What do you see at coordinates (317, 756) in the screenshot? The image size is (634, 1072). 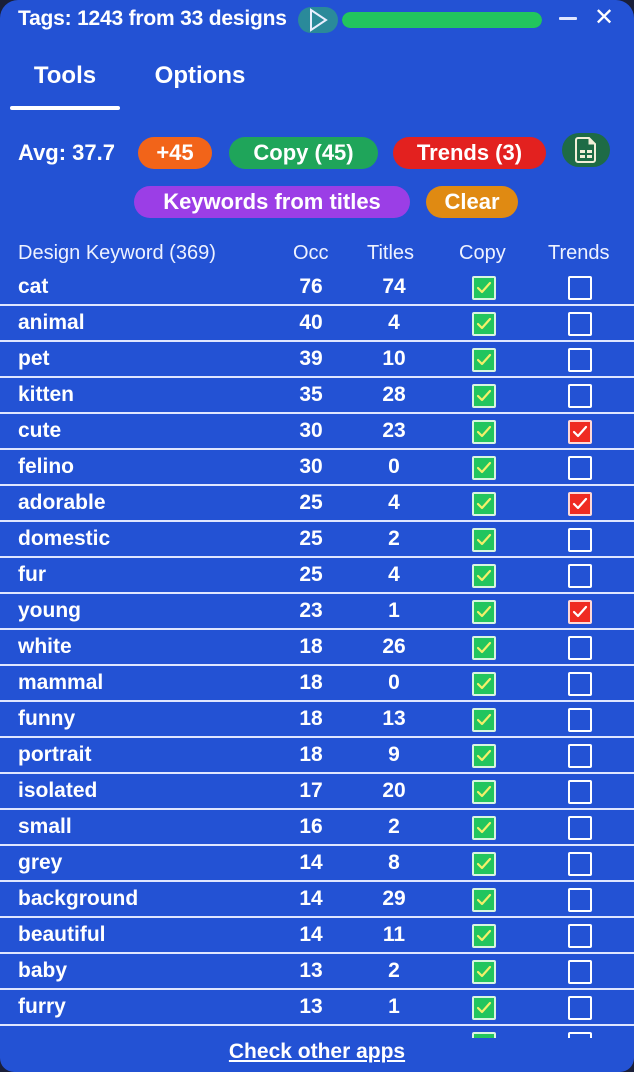 I see `table-row: portrait 18 9` at bounding box center [317, 756].